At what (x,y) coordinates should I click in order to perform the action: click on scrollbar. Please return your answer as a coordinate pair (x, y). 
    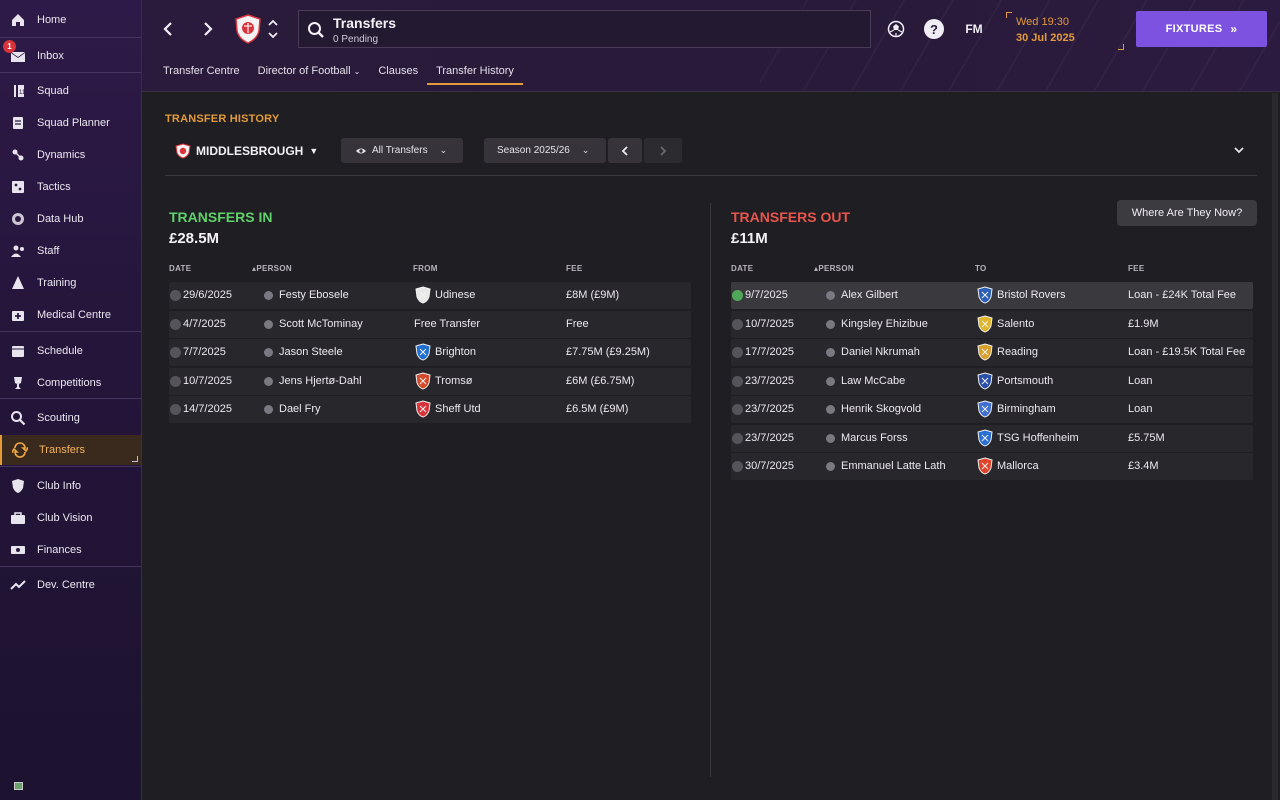
    Looking at the image, I should click on (1275, 446).